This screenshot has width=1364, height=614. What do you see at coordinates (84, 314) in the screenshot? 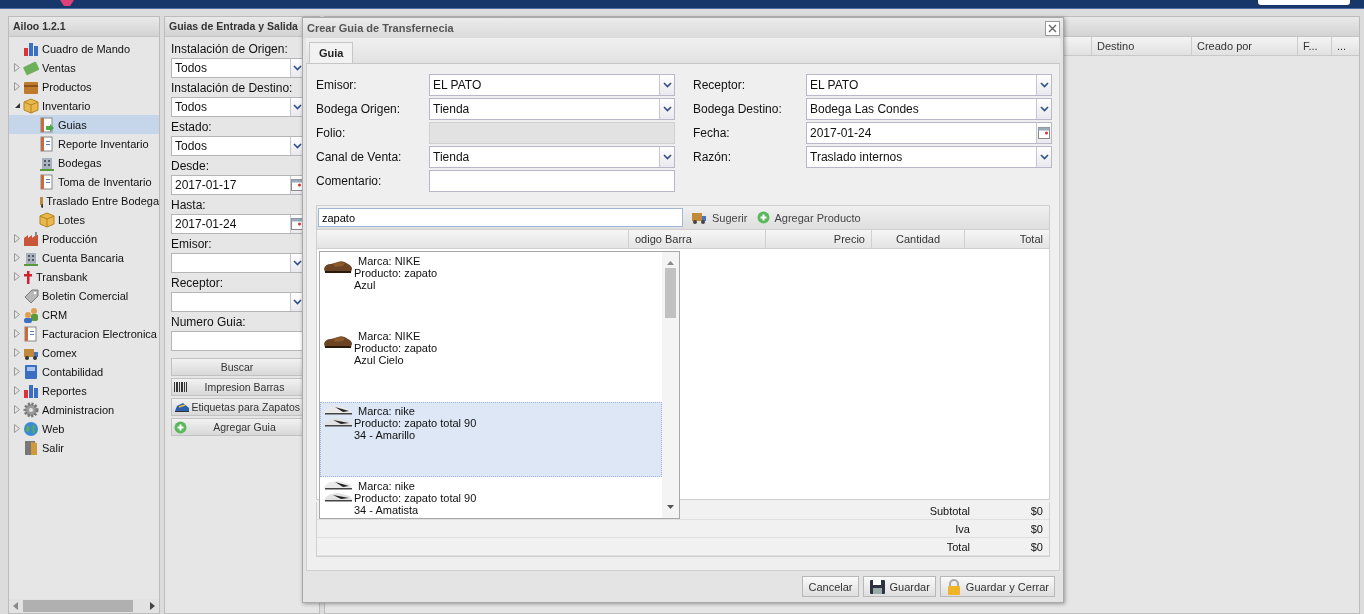
I see `menu-item: CRM` at bounding box center [84, 314].